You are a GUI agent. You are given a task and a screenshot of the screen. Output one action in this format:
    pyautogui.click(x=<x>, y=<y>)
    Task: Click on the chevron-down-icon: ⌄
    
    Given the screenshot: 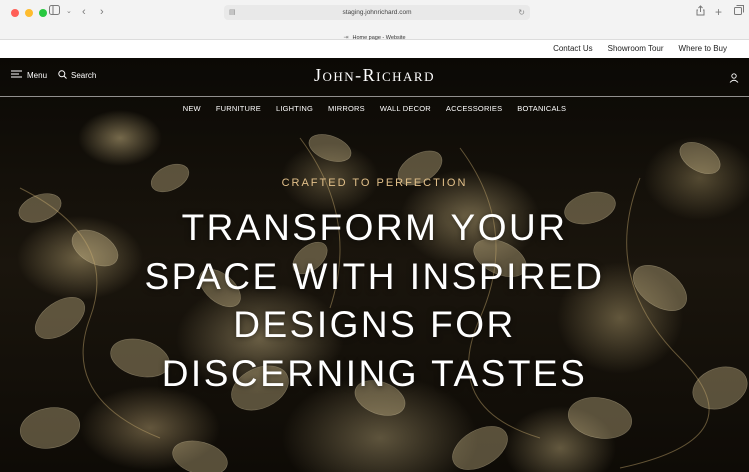 What is the action you would take?
    pyautogui.click(x=69, y=12)
    